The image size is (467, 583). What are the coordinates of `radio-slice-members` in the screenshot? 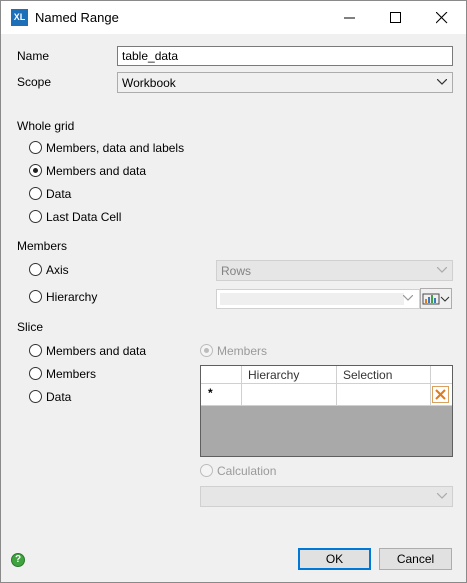 It's located at (35, 373).